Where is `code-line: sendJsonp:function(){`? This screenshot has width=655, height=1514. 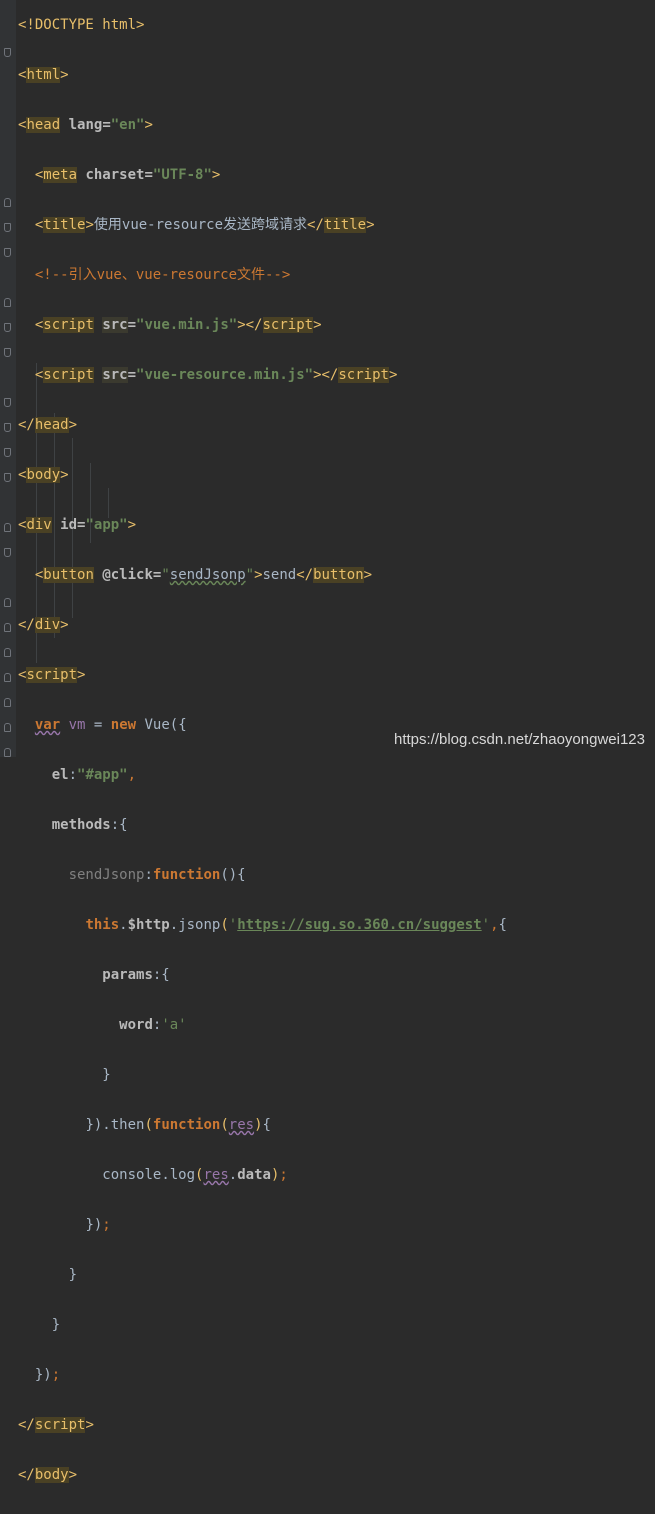 code-line: sendJsonp:function(){ is located at coordinates (336, 875).